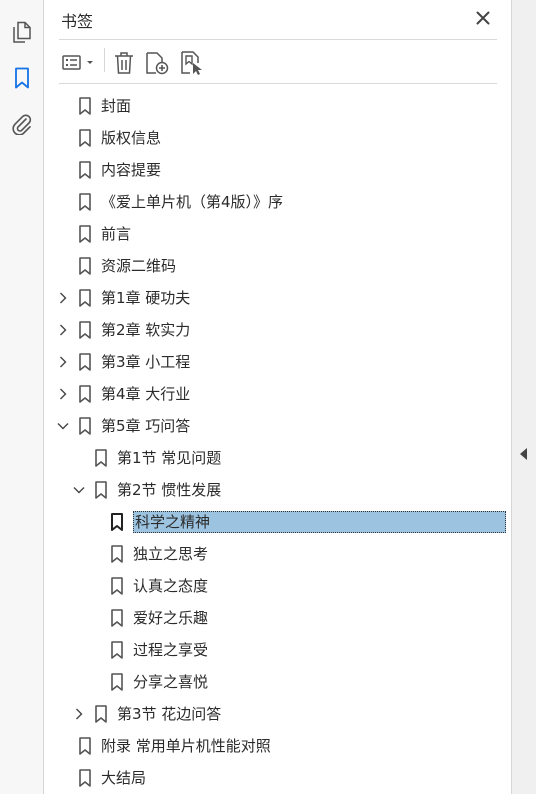 The width and height of the screenshot is (536, 794). What do you see at coordinates (278, 234) in the screenshot?
I see `bookmark-item: 前言` at bounding box center [278, 234].